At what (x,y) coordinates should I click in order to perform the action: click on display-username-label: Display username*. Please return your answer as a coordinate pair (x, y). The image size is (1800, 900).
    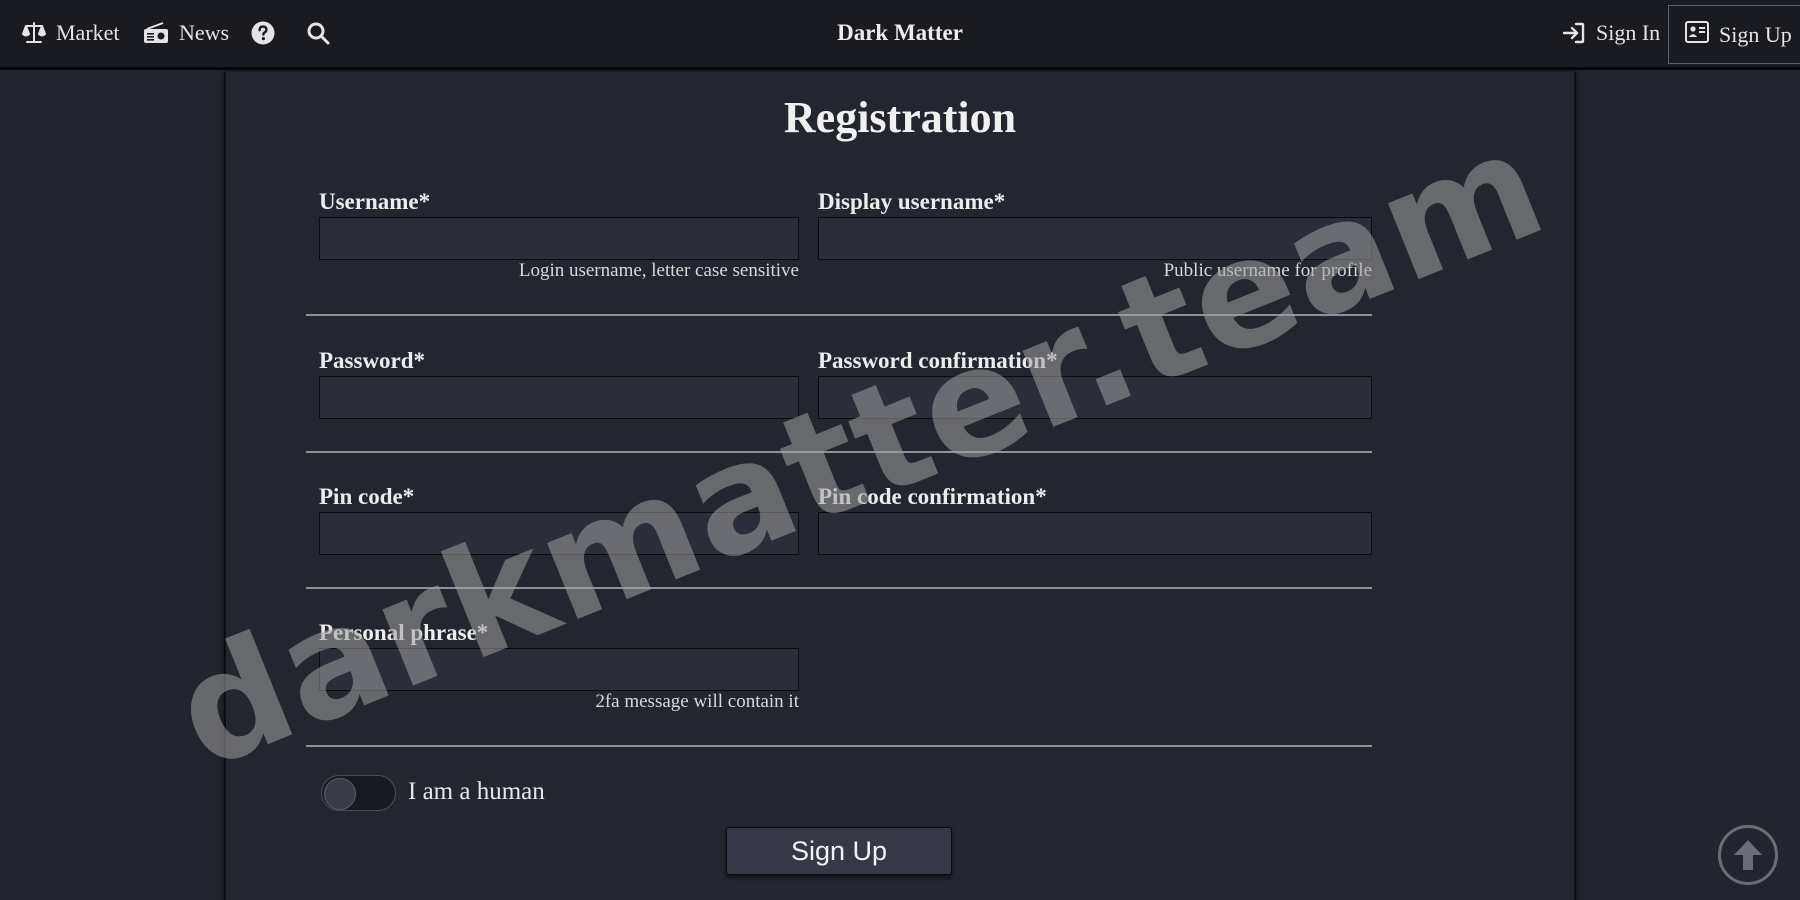
    Looking at the image, I should click on (912, 201).